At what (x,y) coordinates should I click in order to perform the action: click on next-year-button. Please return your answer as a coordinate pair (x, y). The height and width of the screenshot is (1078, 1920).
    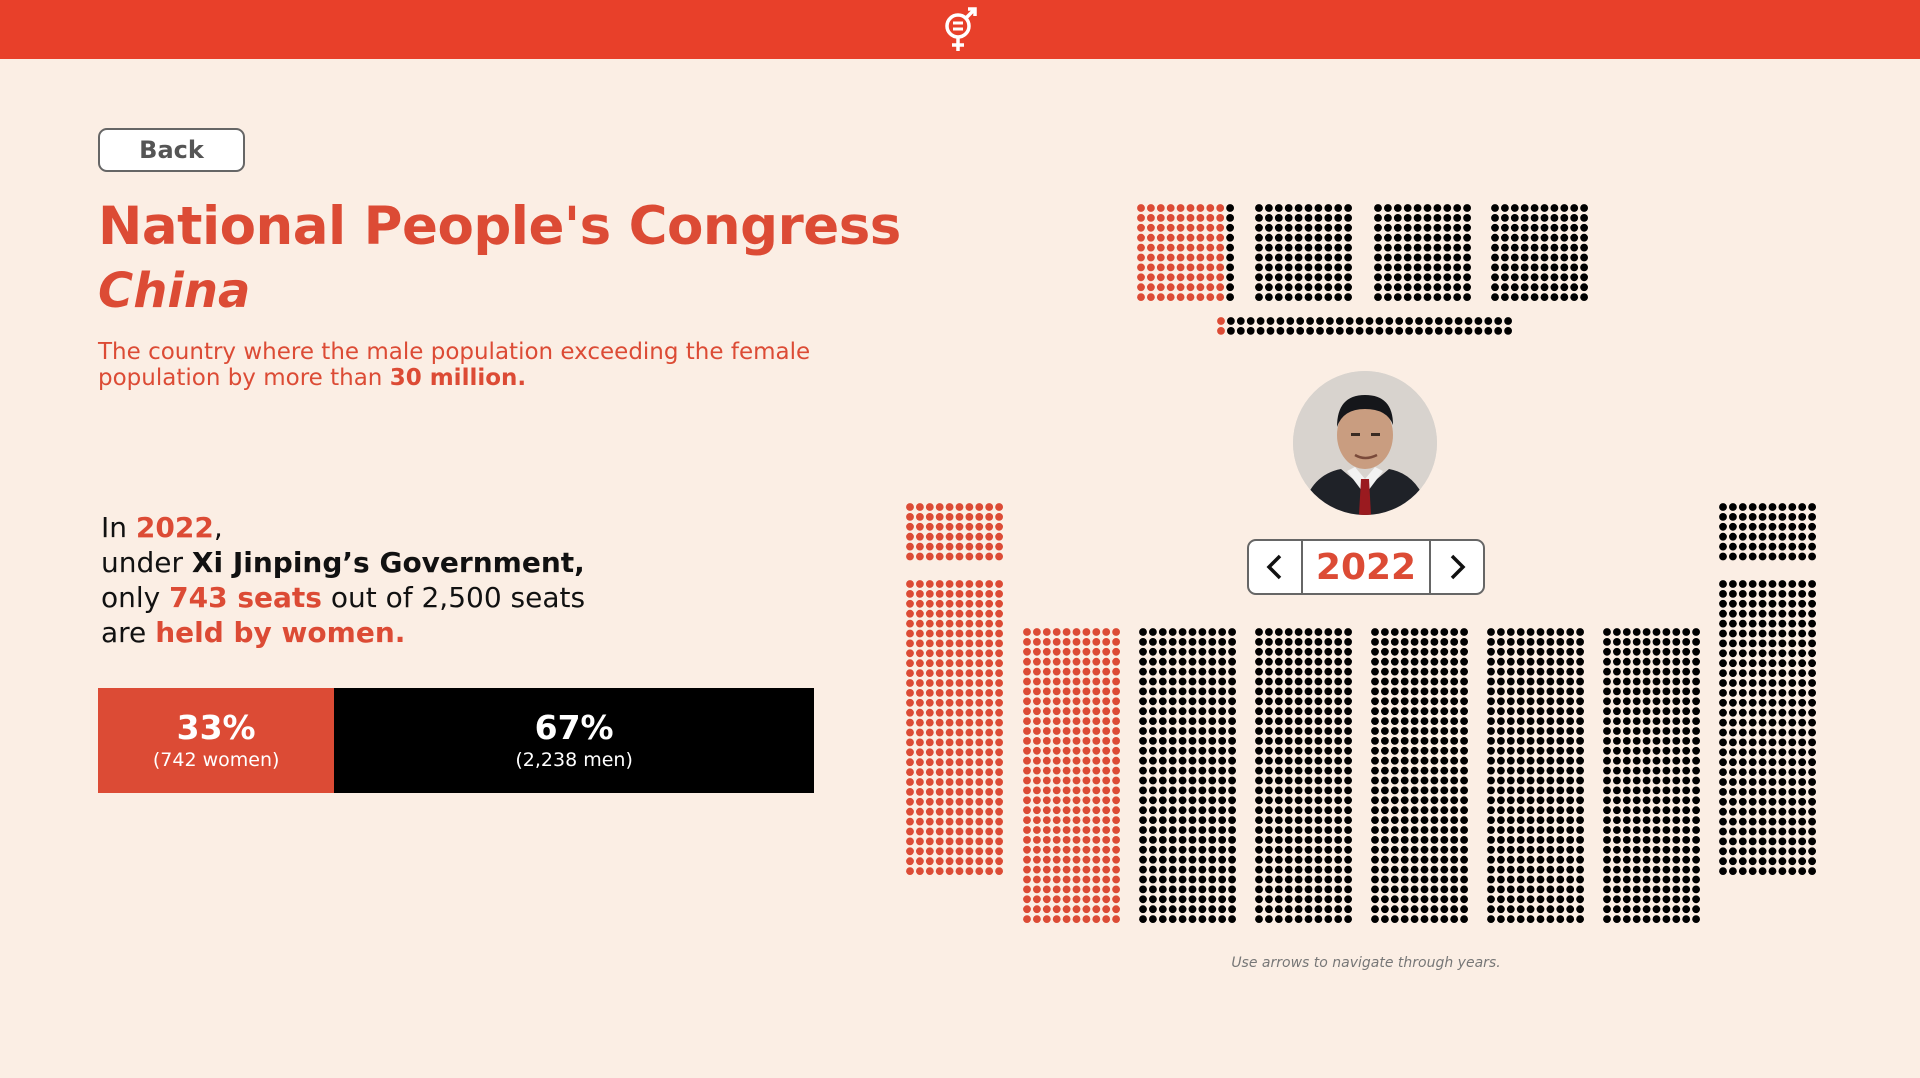
    Looking at the image, I should click on (1456, 567).